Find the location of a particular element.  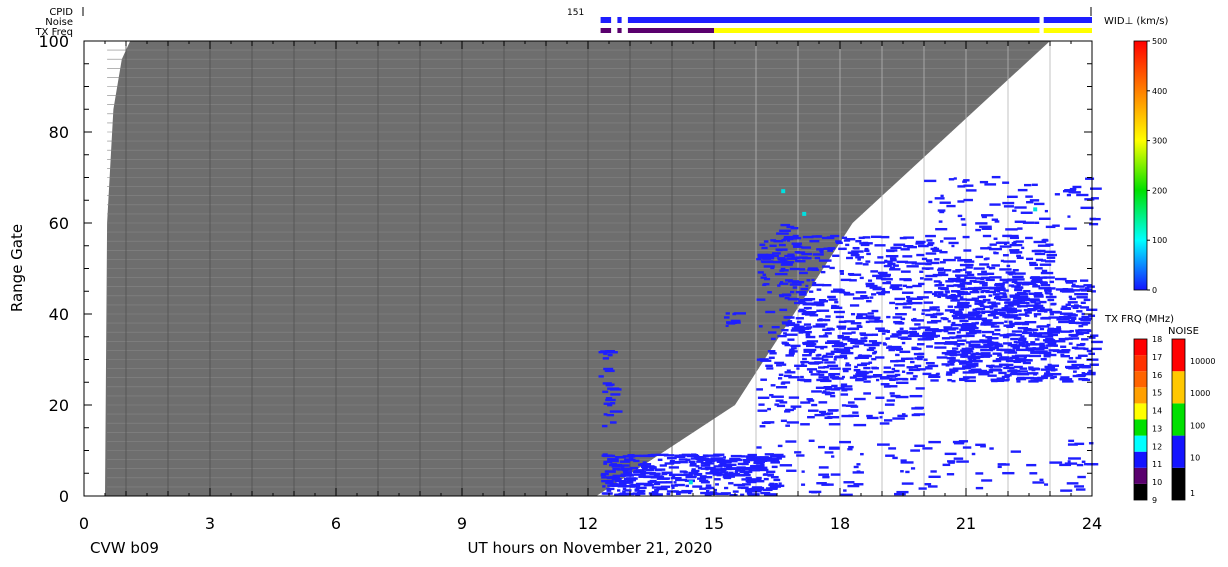

scatter-cell-teal is located at coordinates (783, 191).